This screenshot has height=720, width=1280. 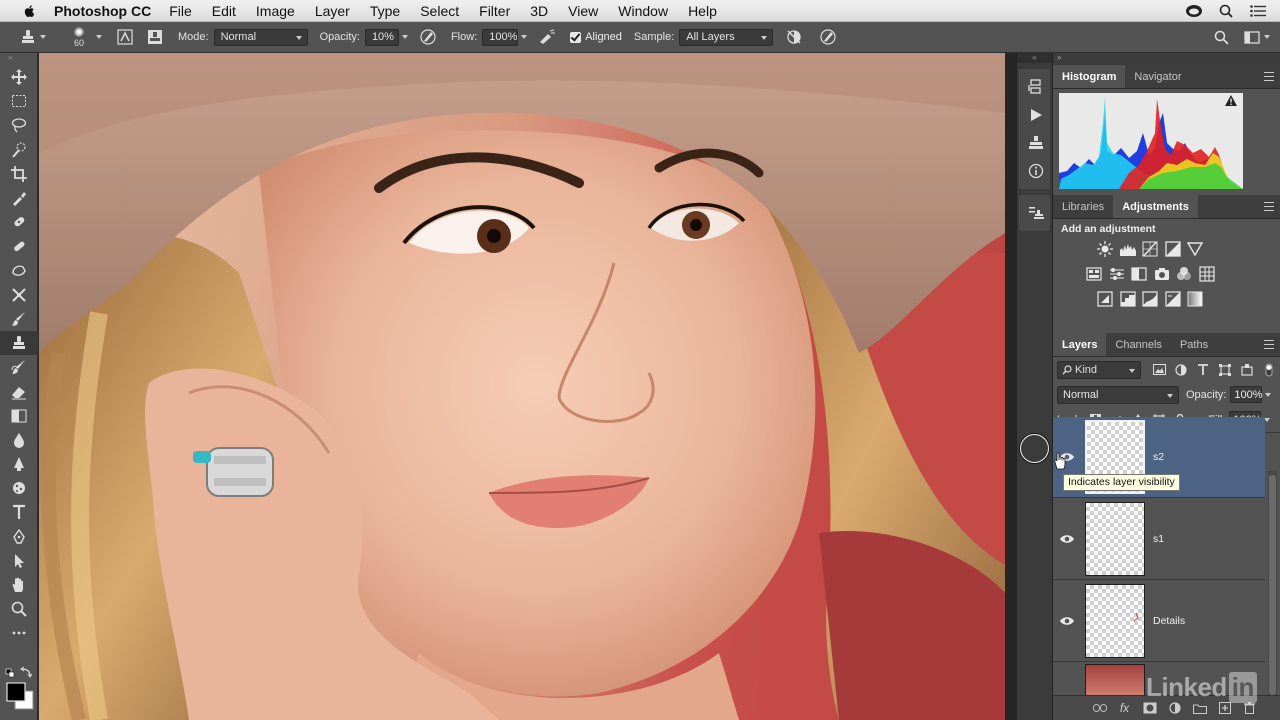 What do you see at coordinates (1258, 11) in the screenshot?
I see `notification-list-icon` at bounding box center [1258, 11].